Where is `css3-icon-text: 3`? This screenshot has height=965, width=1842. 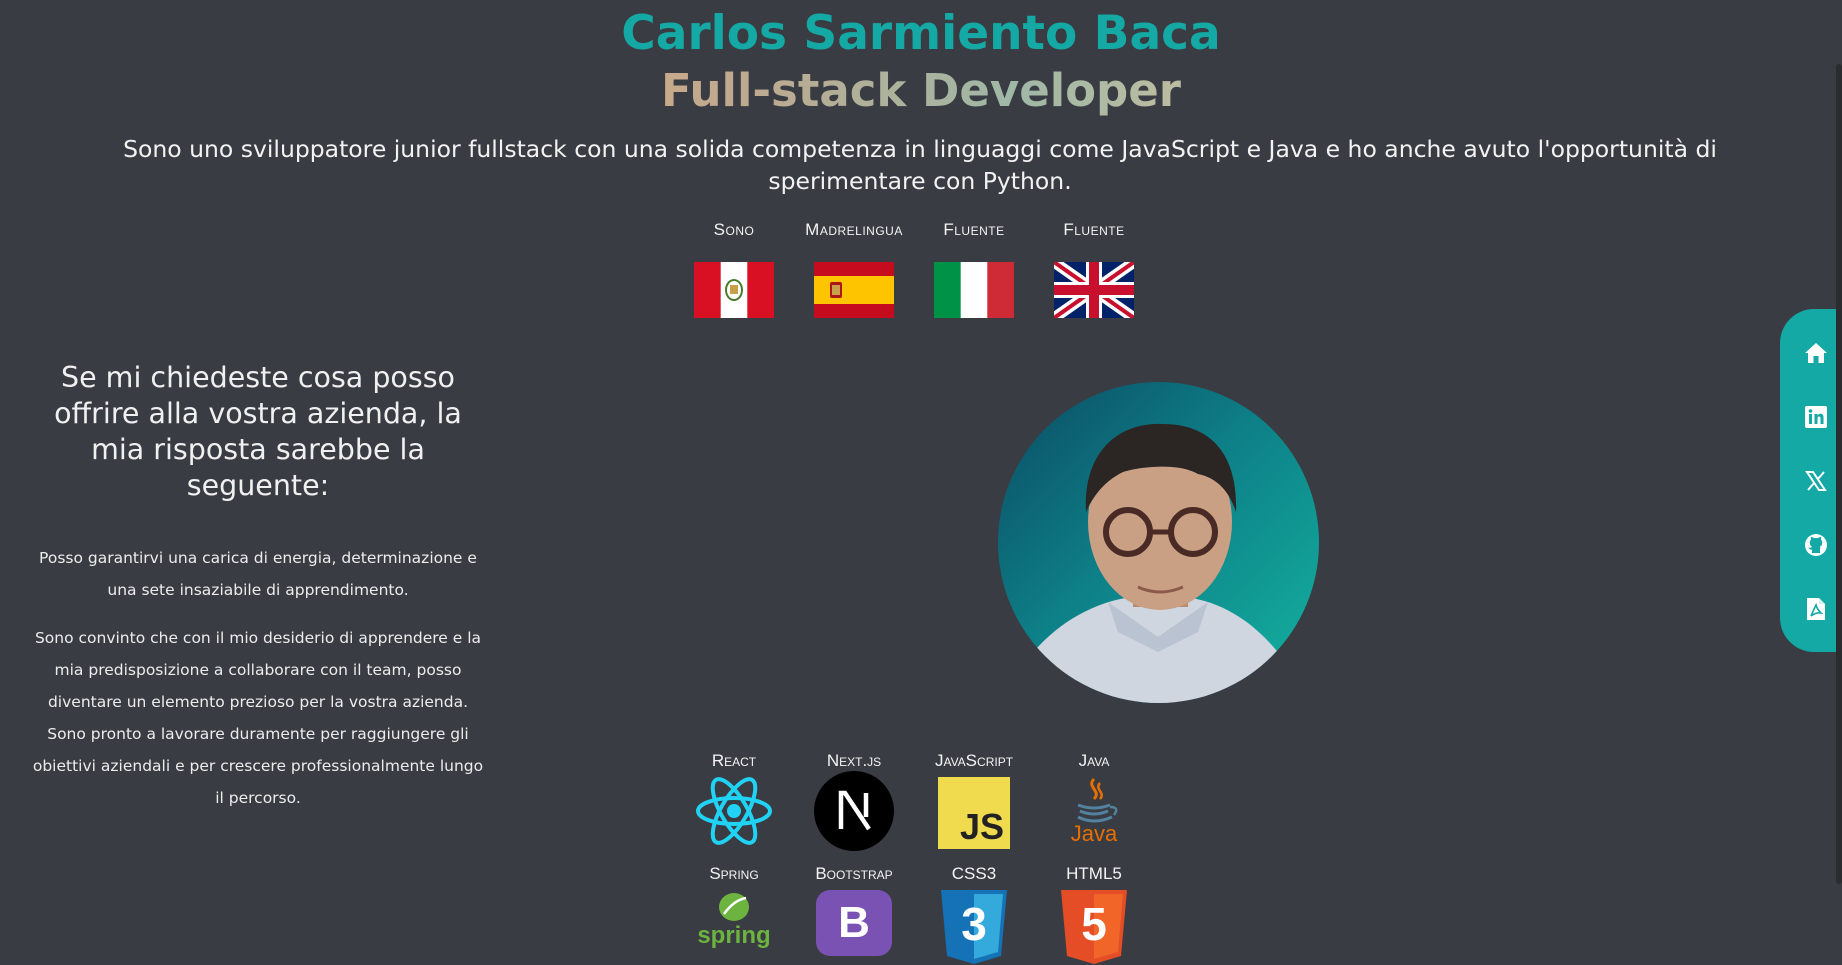 css3-icon-text: 3 is located at coordinates (974, 924).